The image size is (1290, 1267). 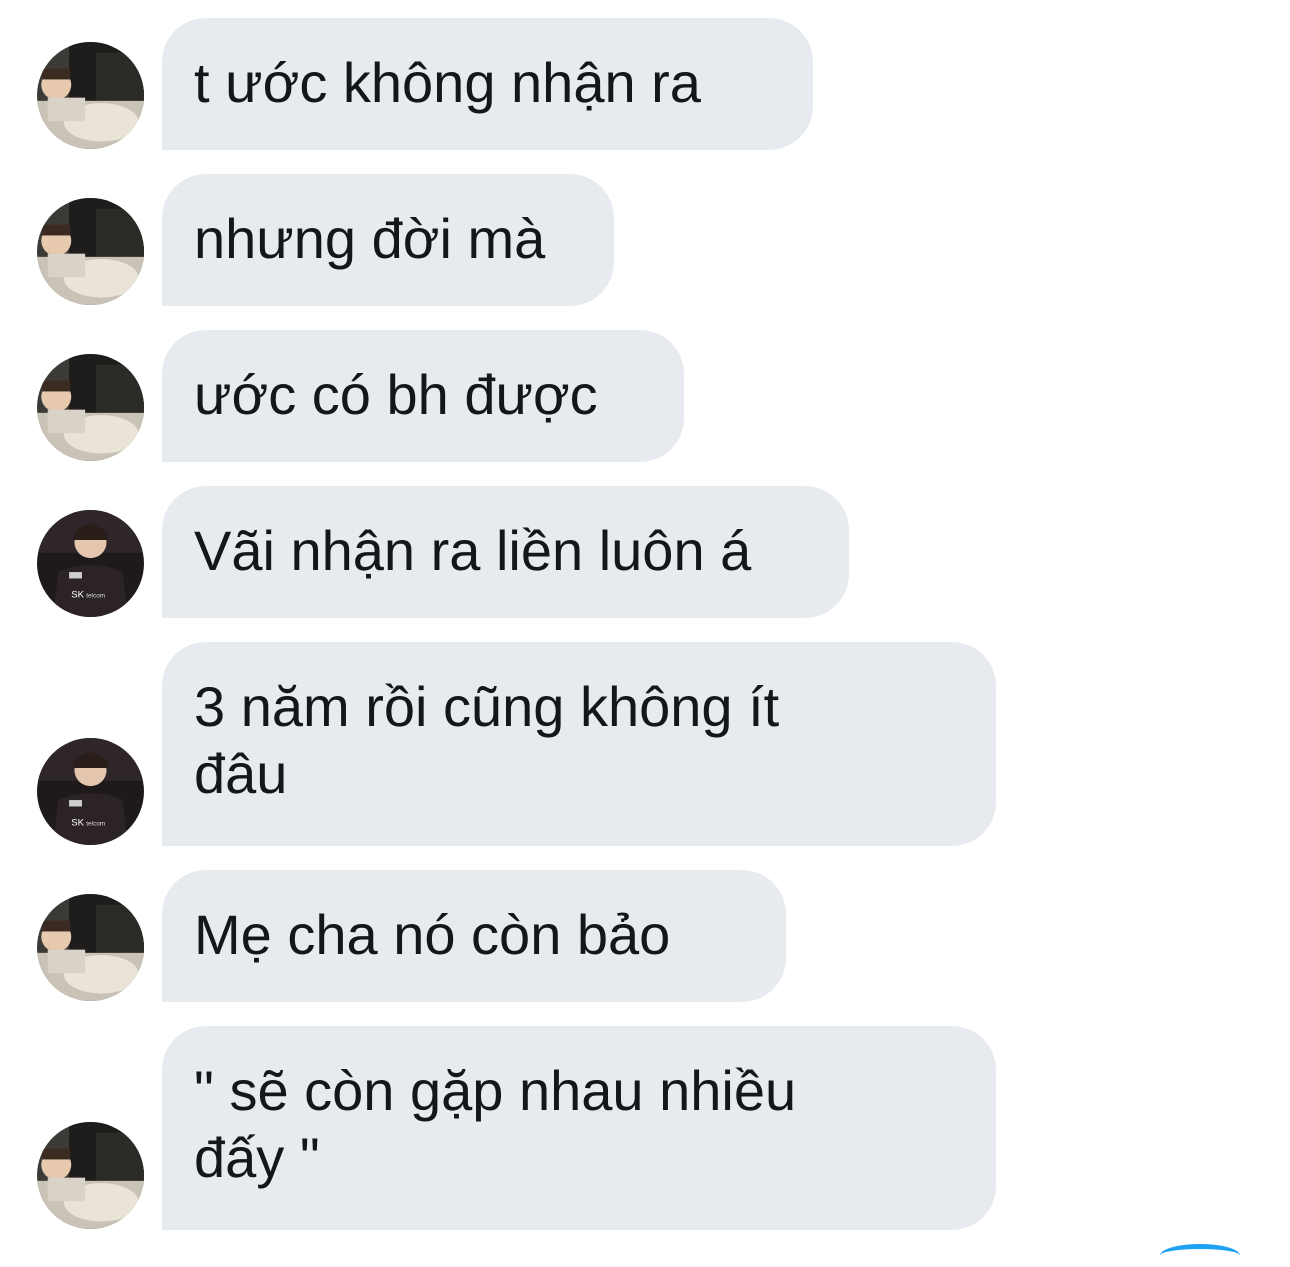 What do you see at coordinates (1200, 1255) in the screenshot?
I see `scroll-indicator-icon` at bounding box center [1200, 1255].